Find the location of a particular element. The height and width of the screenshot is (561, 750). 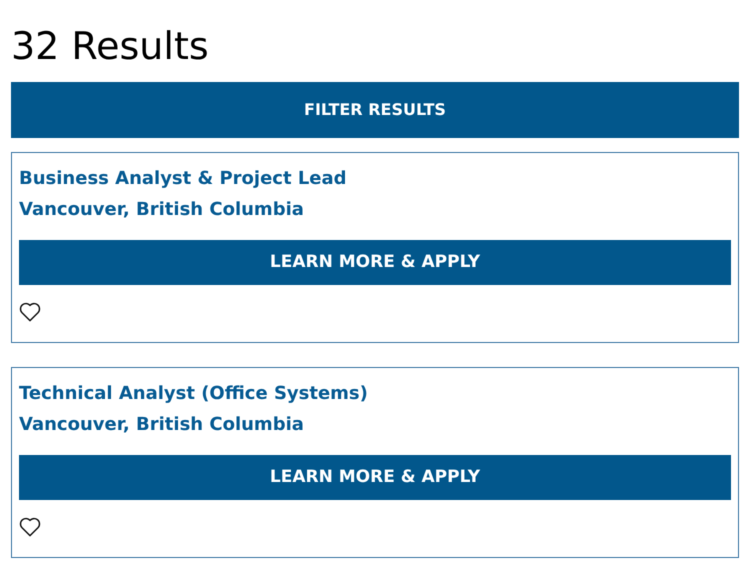

job-title-link: Technical Analyst (Office Systems) is located at coordinates (193, 393).